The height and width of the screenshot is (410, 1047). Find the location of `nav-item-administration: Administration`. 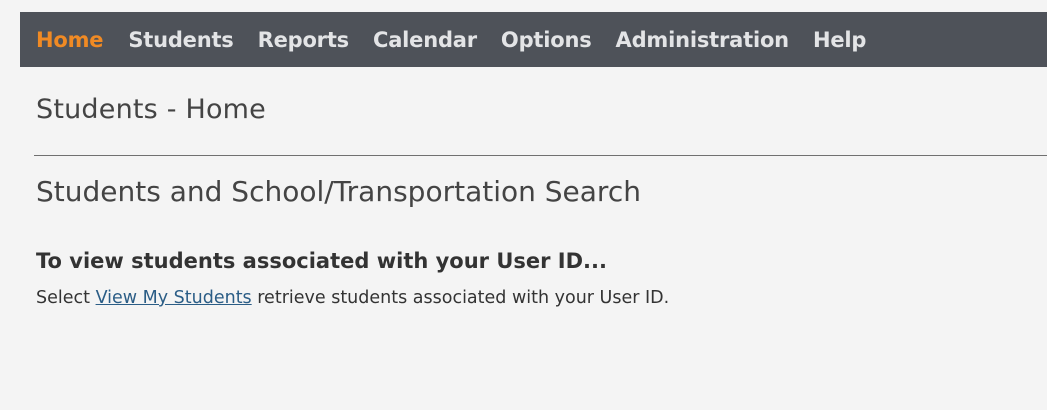

nav-item-administration: Administration is located at coordinates (703, 40).